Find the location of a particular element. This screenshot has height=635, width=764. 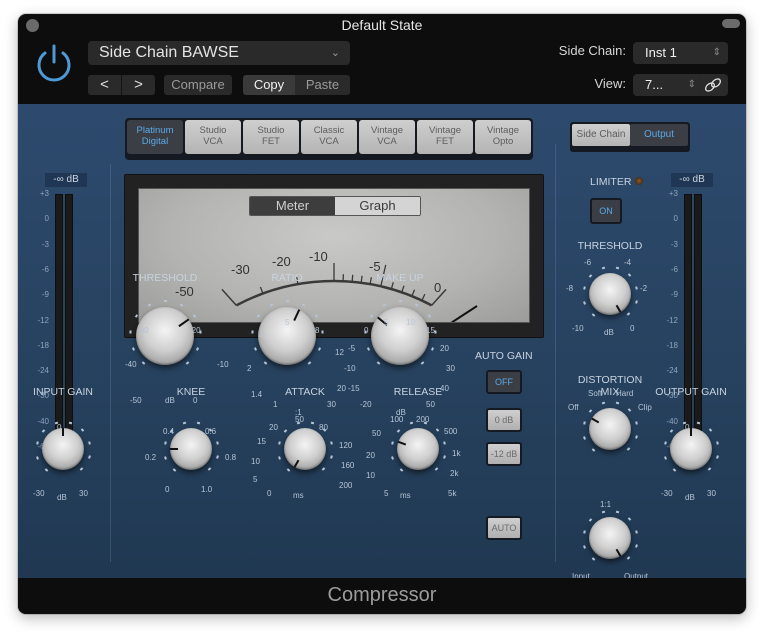

auto-gain-label: AUTO GAIN is located at coordinates (504, 356).